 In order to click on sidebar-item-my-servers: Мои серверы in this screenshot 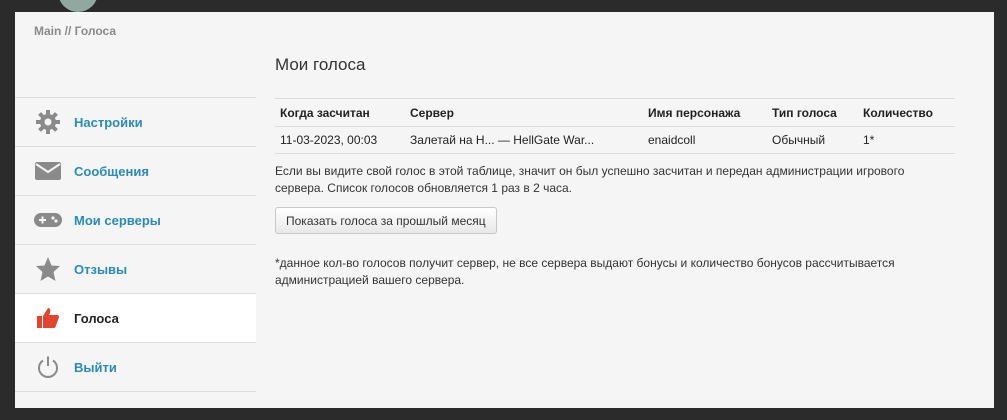, I will do `click(135, 219)`.